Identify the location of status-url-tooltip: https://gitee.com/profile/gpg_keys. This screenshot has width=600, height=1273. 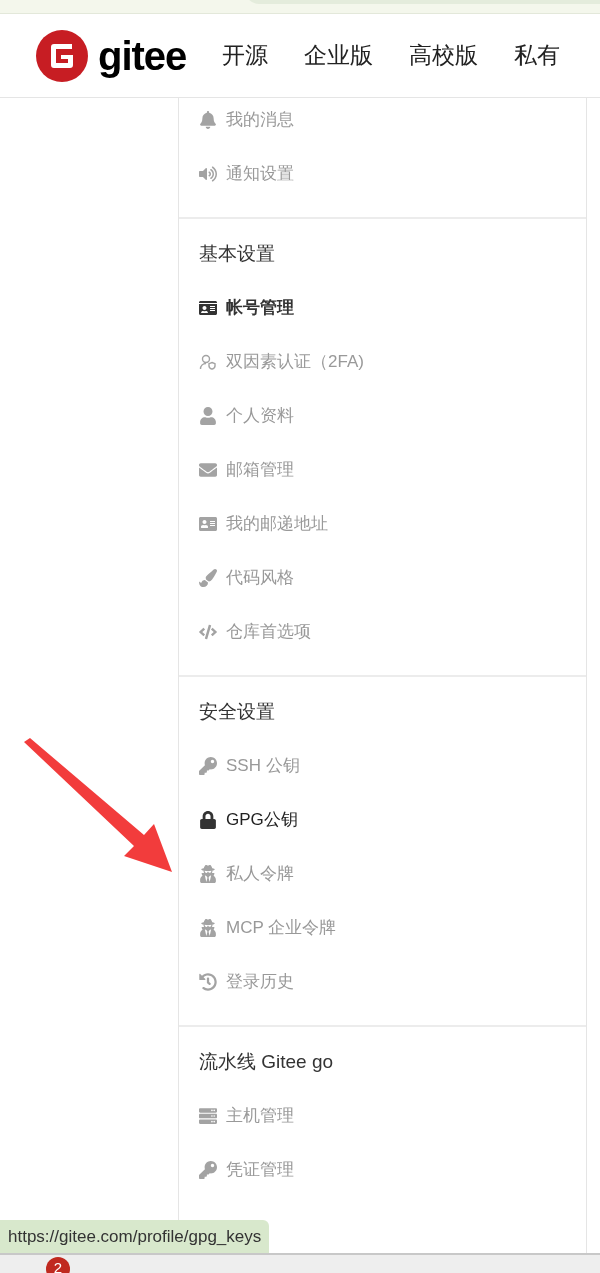
(135, 1236).